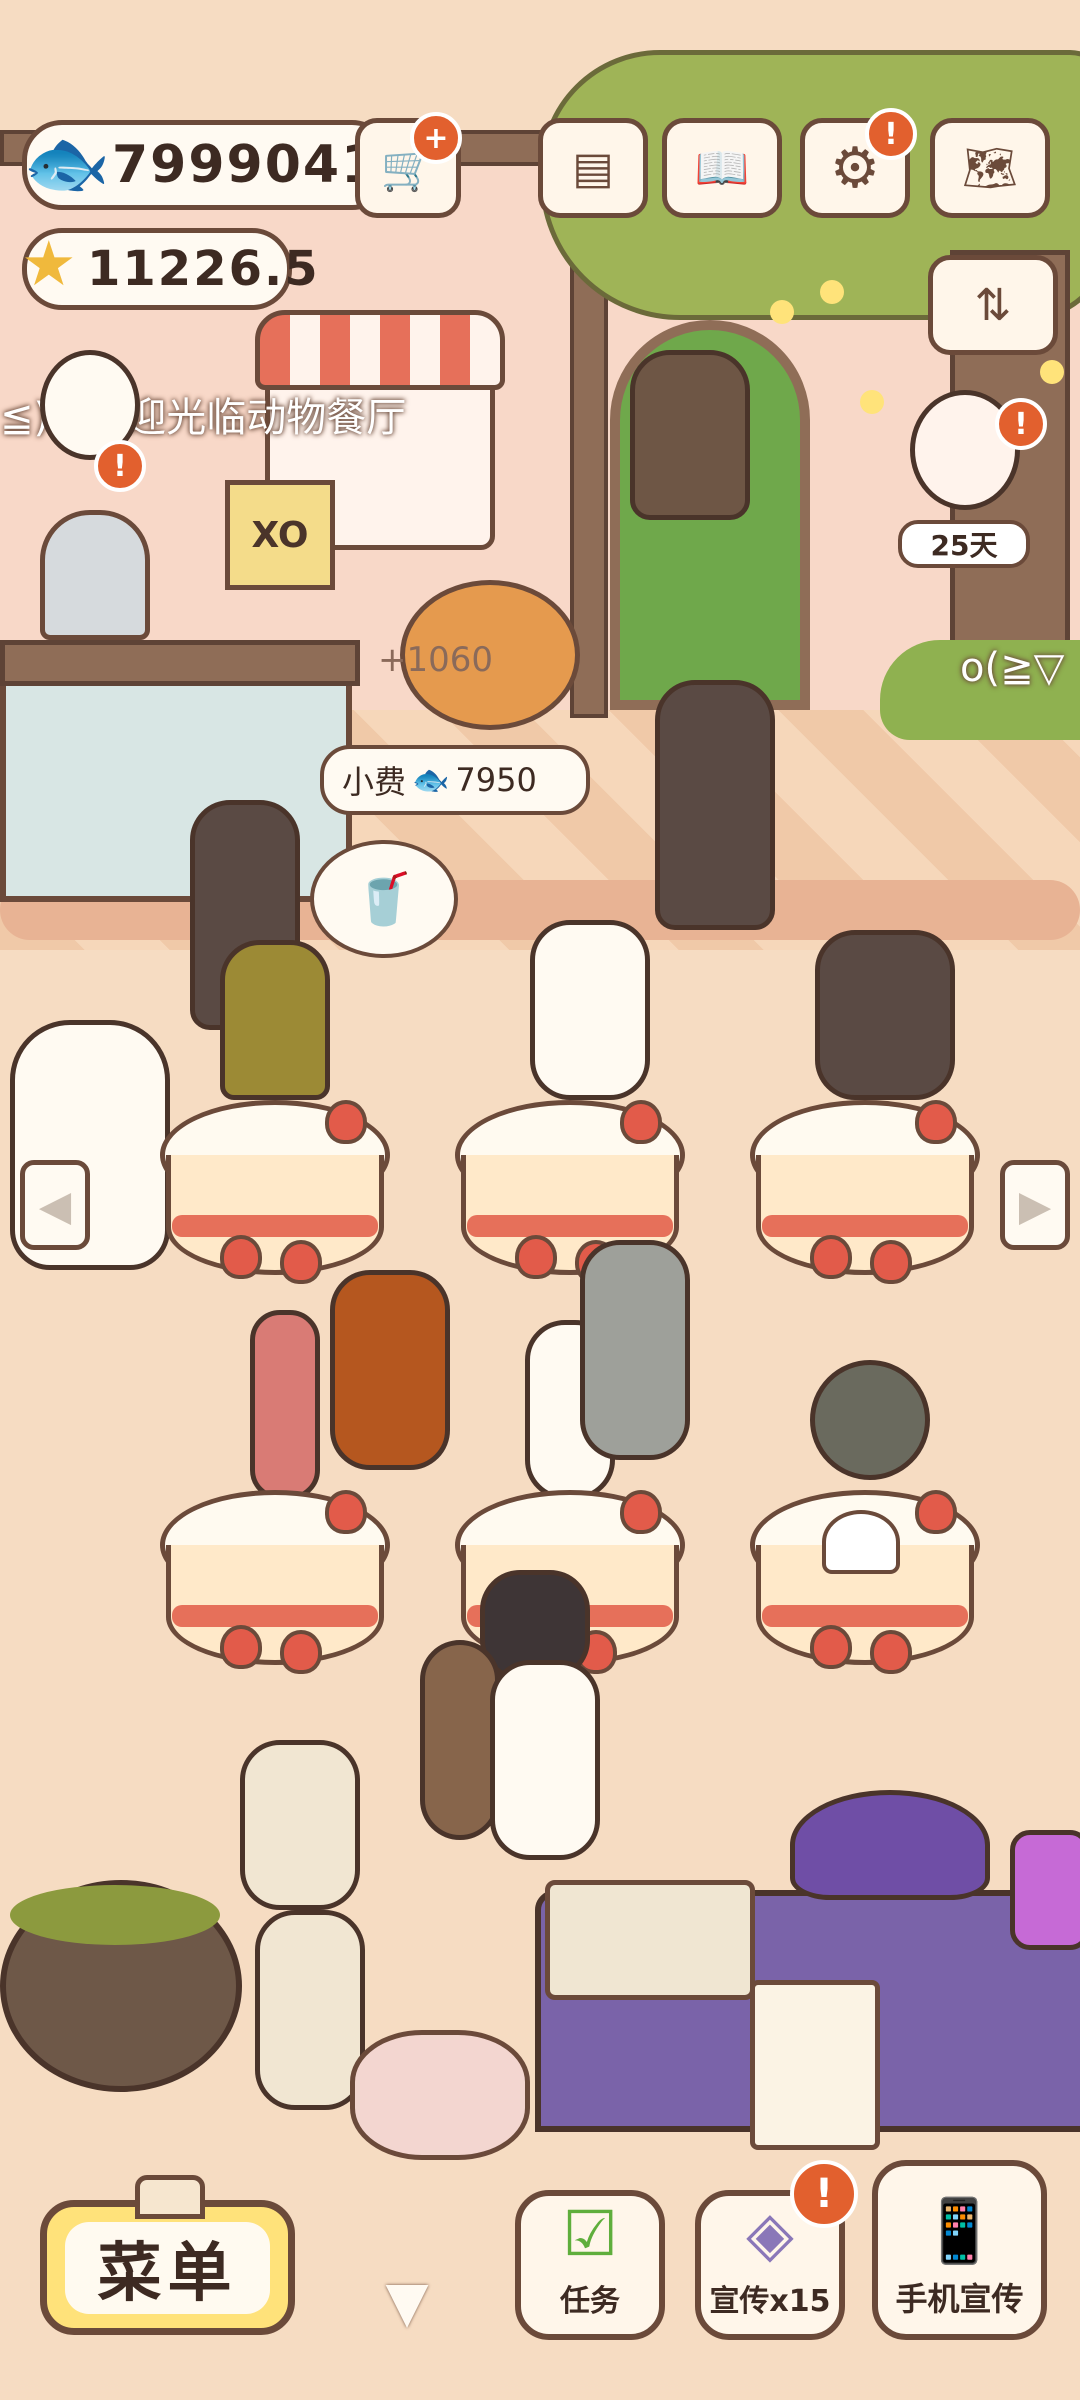 The height and width of the screenshot is (2400, 1080). I want to click on visitor-alert-badge: !, so click(1021, 424).